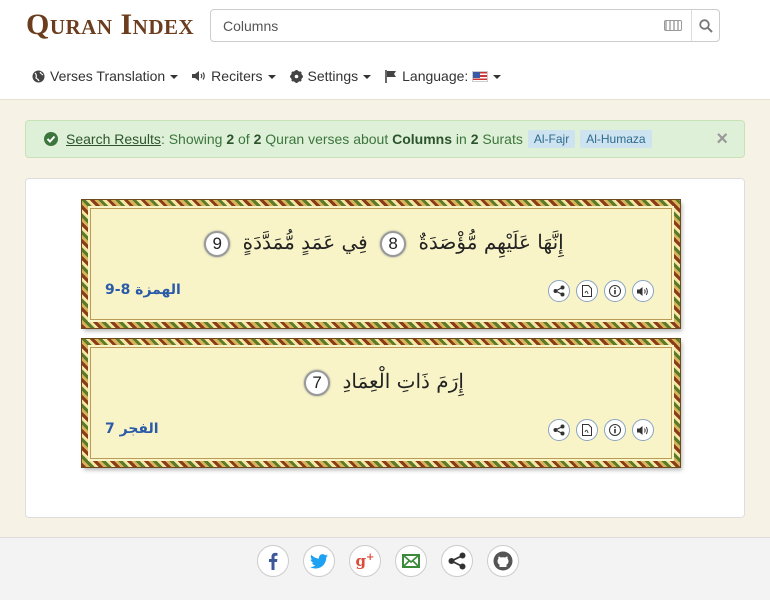 This screenshot has height=600, width=770. What do you see at coordinates (193, 139) in the screenshot?
I see `alert-text: : Showing` at bounding box center [193, 139].